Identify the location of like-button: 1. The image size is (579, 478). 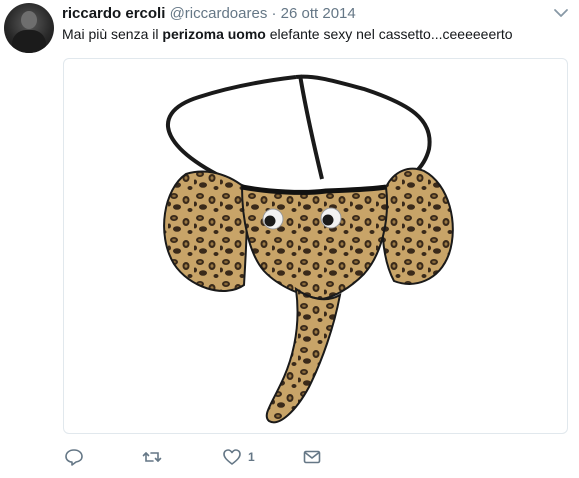
(238, 457).